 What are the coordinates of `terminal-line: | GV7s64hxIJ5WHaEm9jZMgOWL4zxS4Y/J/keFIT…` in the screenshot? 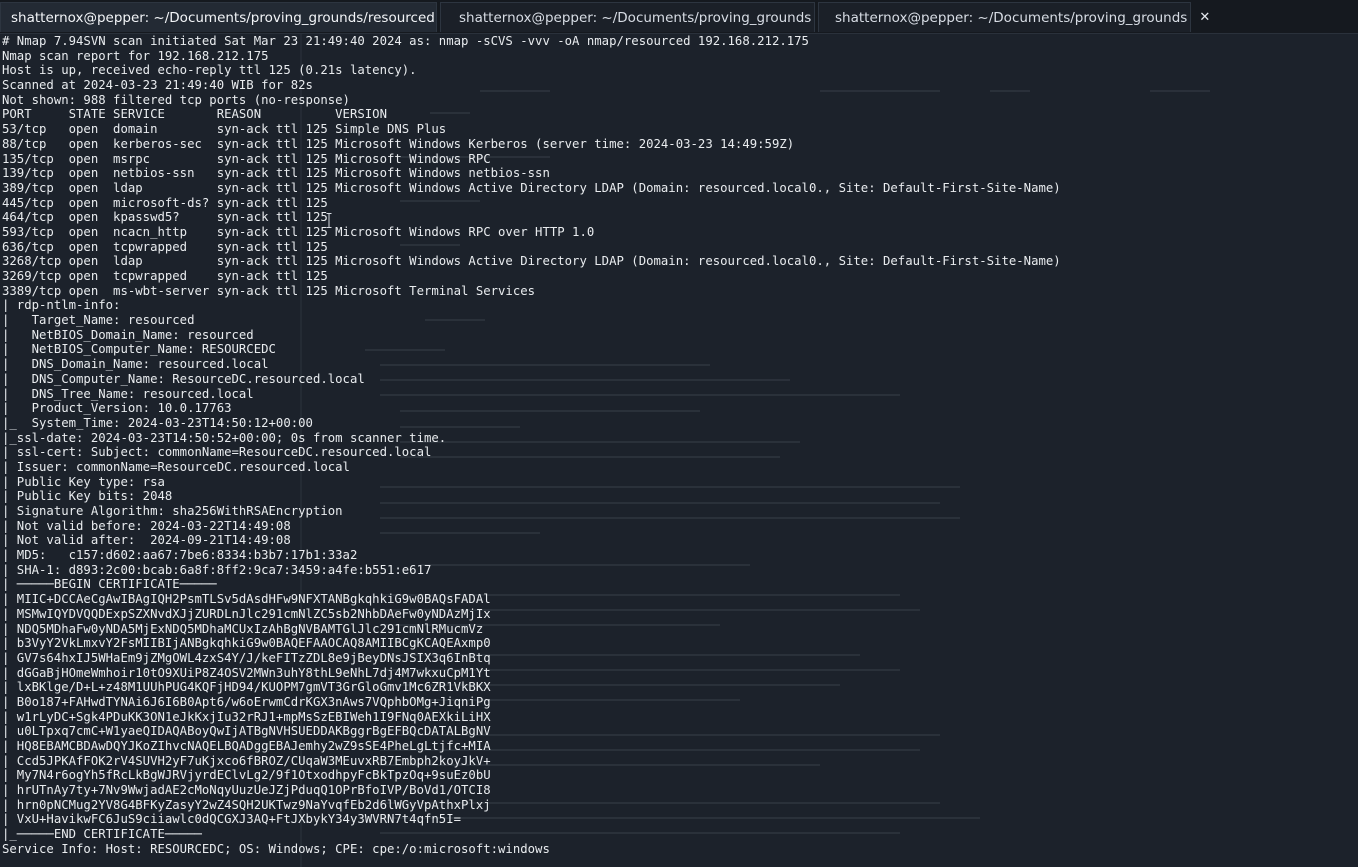 It's located at (246, 657).